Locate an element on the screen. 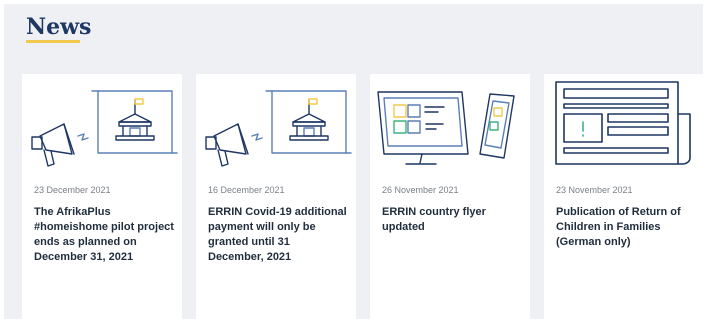 This screenshot has width=707, height=323. news-date: 23 November 2021 is located at coordinates (594, 190).